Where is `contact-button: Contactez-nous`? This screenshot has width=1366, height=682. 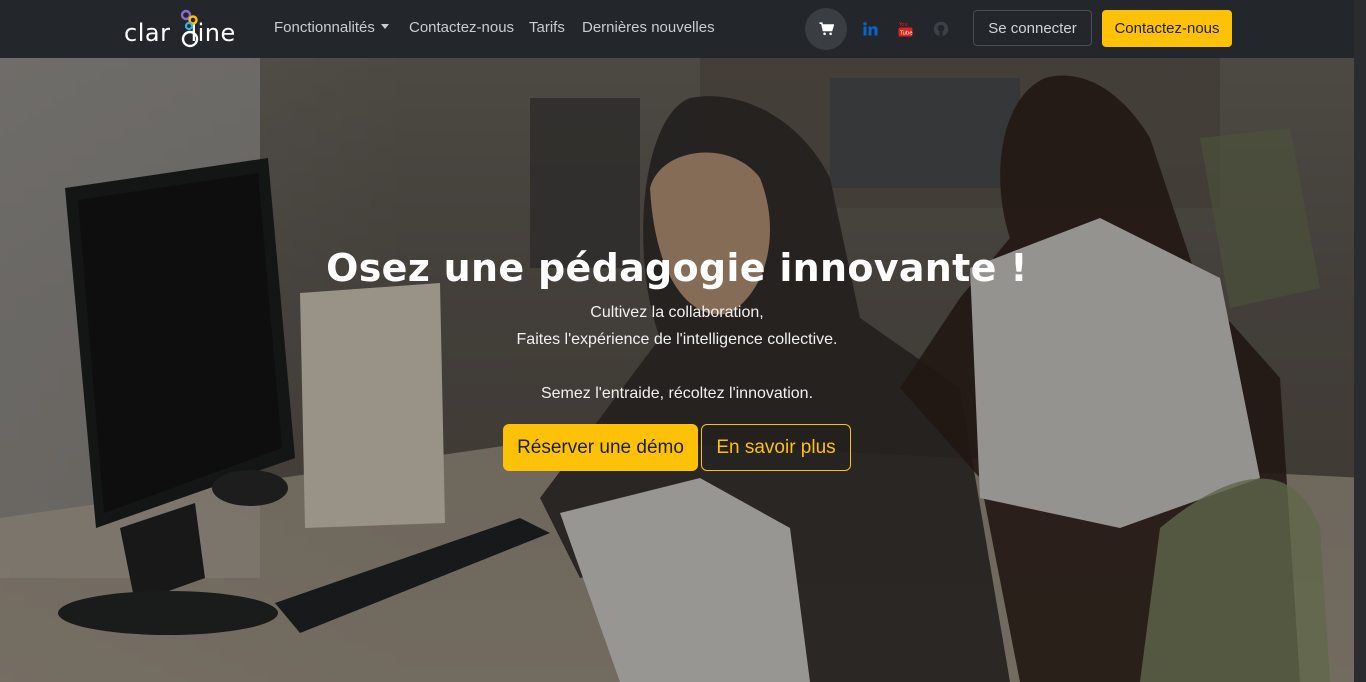 contact-button: Contactez-nous is located at coordinates (1167, 28).